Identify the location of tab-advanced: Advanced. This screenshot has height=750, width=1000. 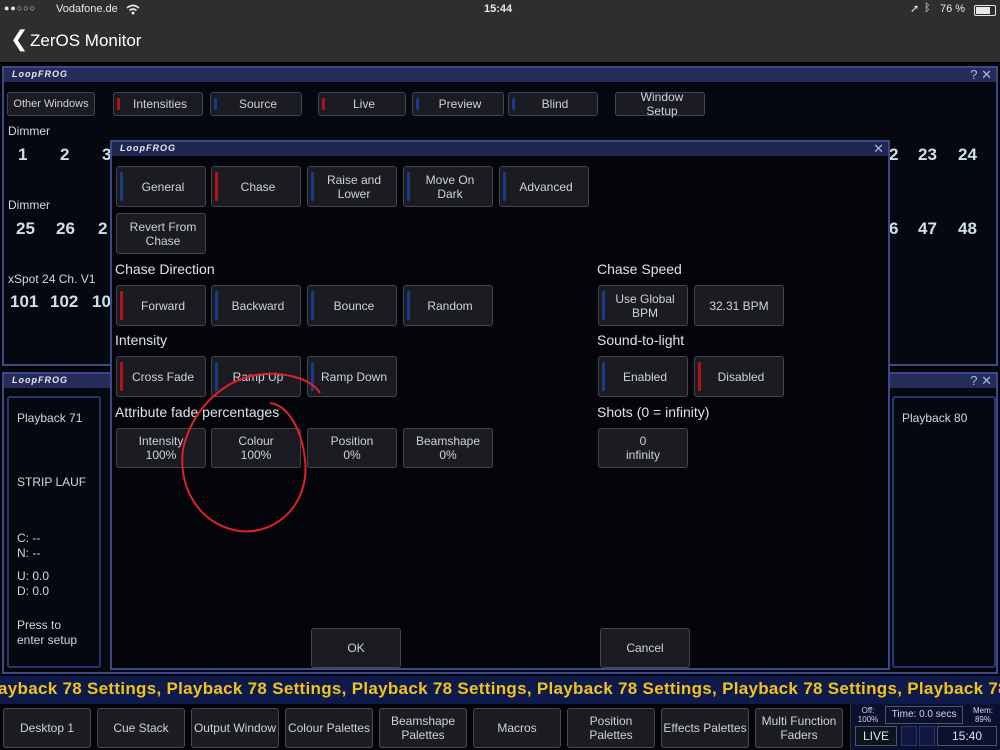
(544, 186).